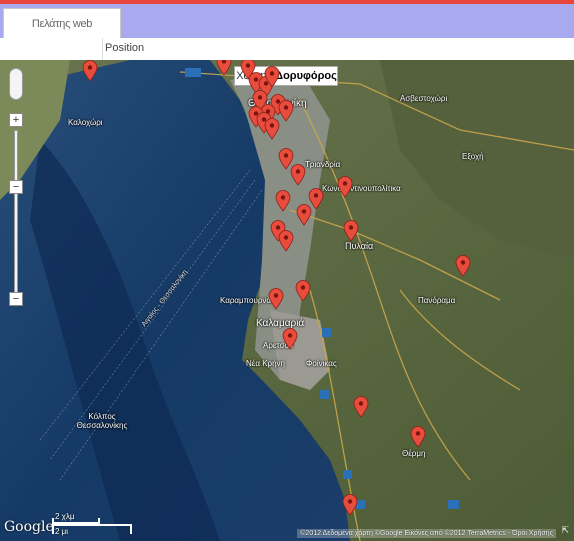 The width and height of the screenshot is (574, 541). What do you see at coordinates (265, 363) in the screenshot?
I see `place-label: Νέα Κρήνη` at bounding box center [265, 363].